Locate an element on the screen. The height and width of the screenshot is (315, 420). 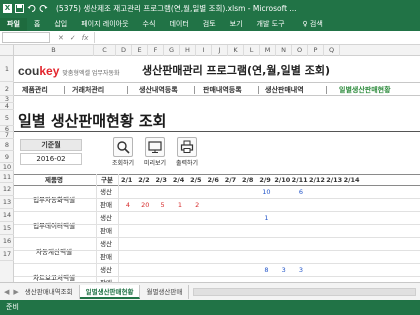
column-header: G is located at coordinates (172, 50).